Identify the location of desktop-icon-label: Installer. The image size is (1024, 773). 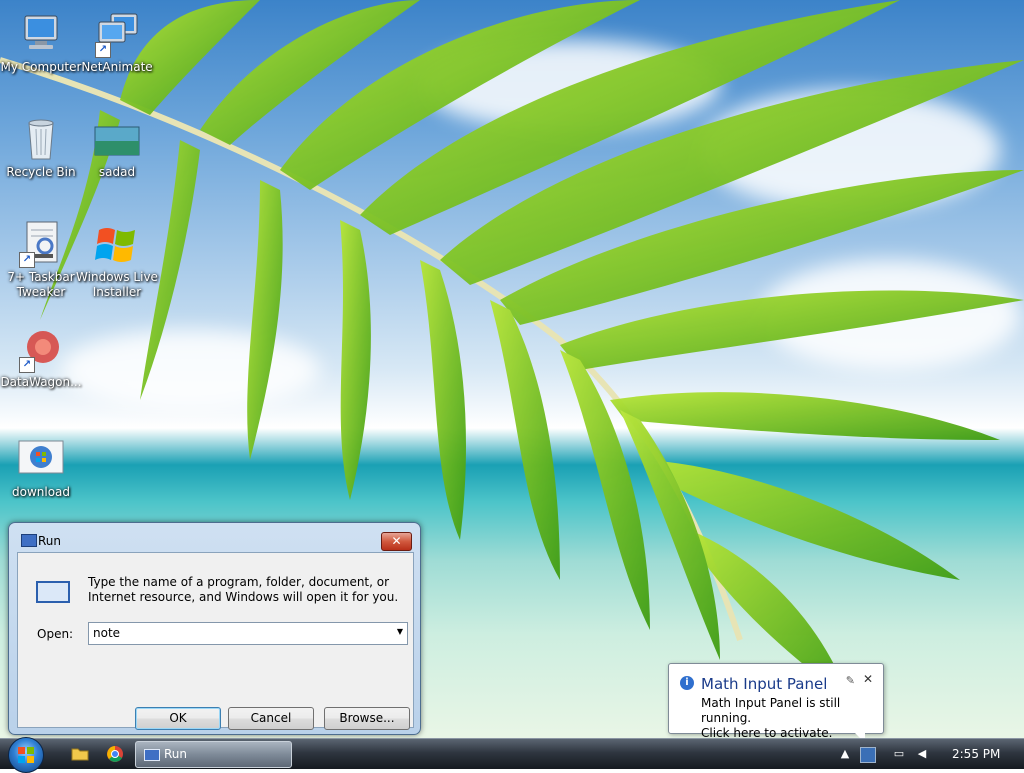
(117, 292).